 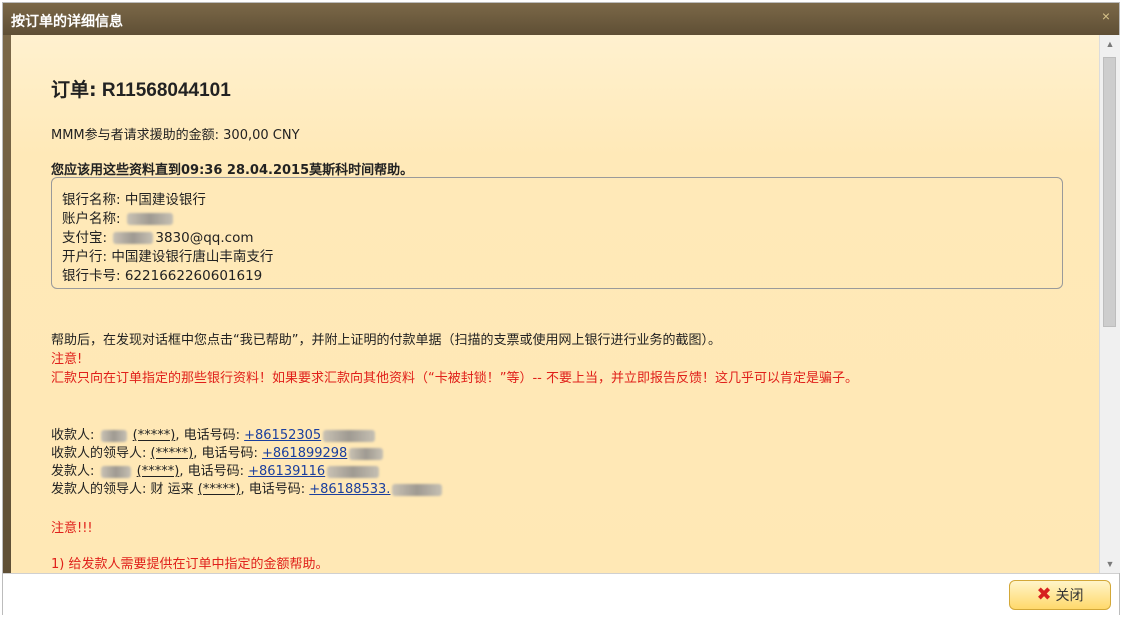 What do you see at coordinates (304, 453) in the screenshot?
I see `phone-link: +861899298` at bounding box center [304, 453].